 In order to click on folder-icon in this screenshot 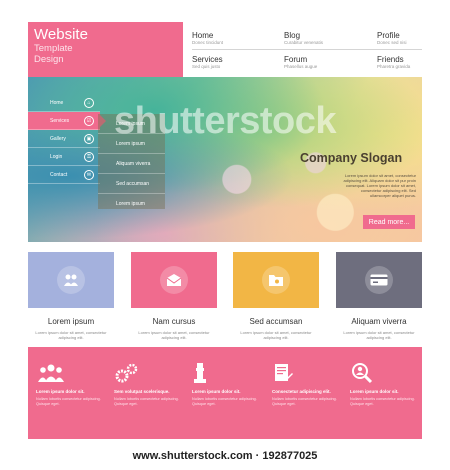, I will do `click(276, 280)`.